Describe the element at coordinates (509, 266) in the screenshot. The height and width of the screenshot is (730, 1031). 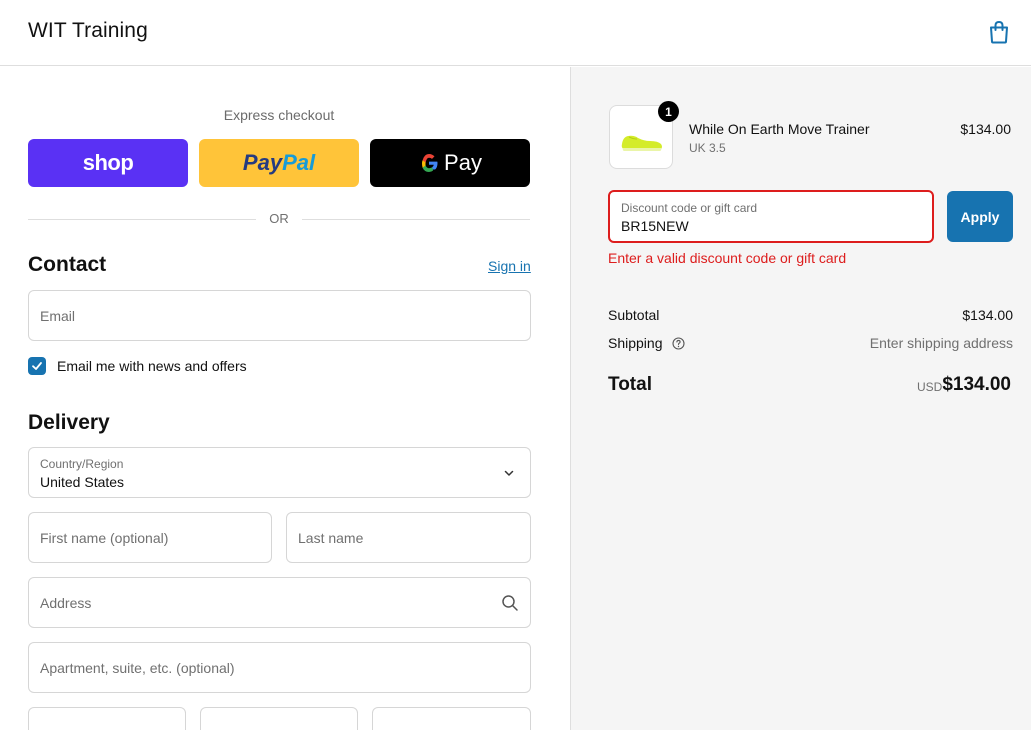
I see `sign-in-link: Sign in` at that location.